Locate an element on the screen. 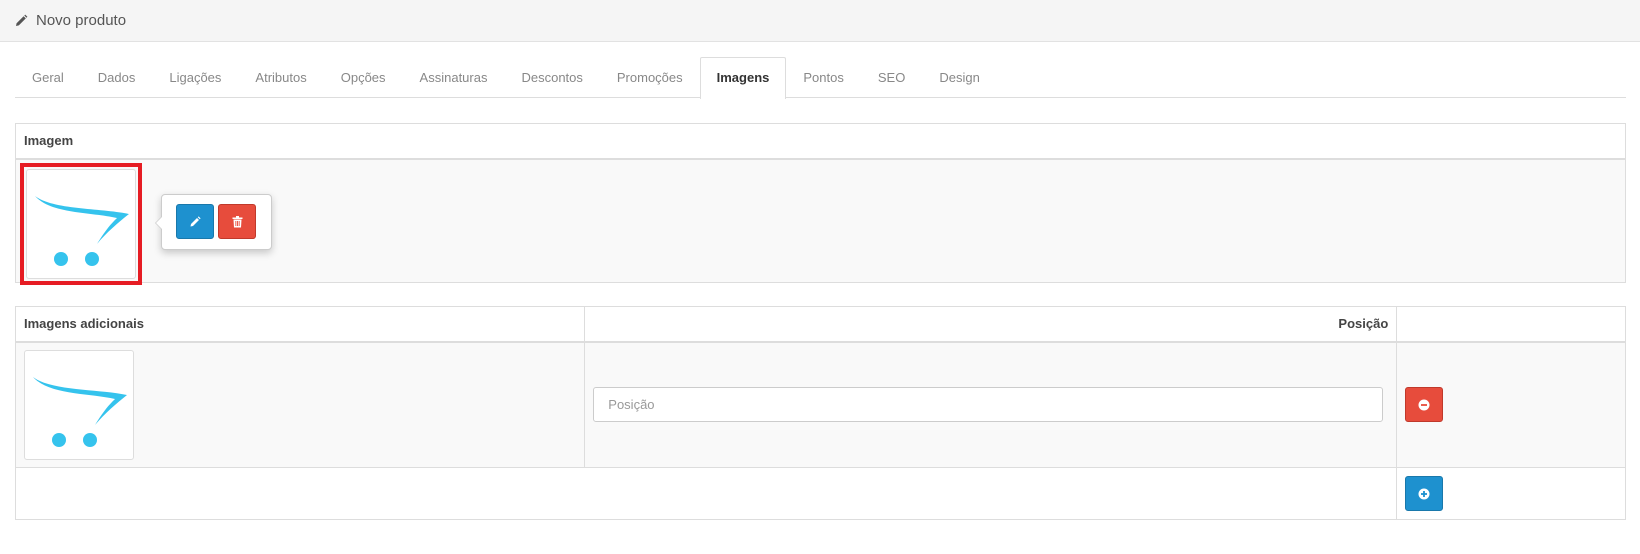 The image size is (1640, 554). trash-icon is located at coordinates (237, 221).